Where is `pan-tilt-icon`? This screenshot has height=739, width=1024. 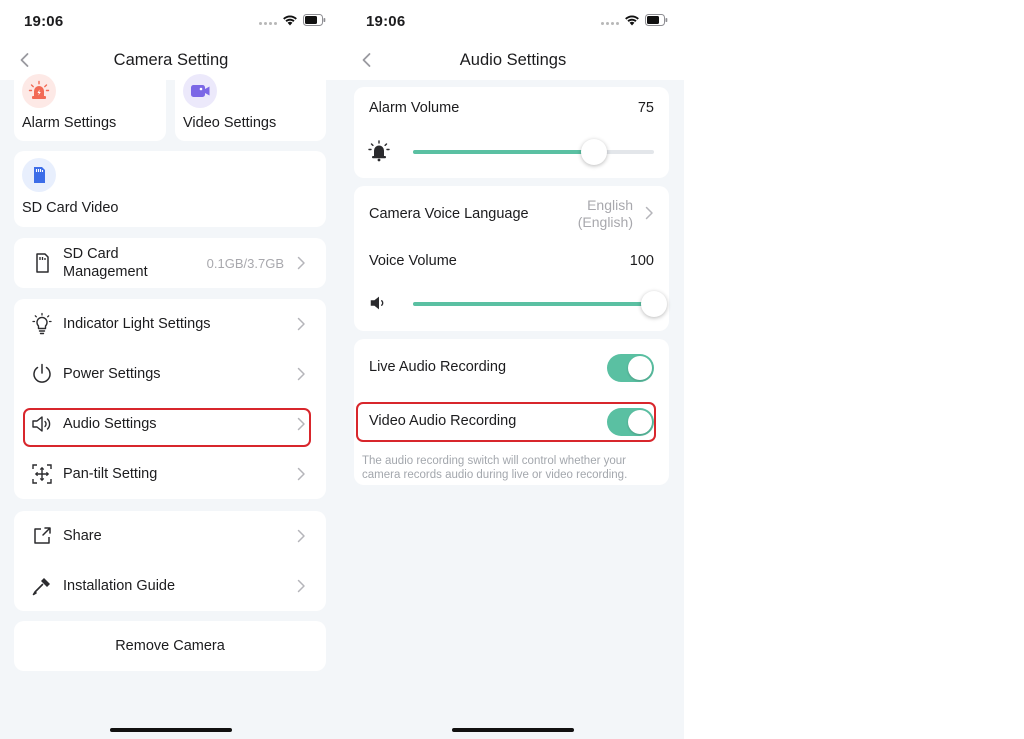
pan-tilt-icon is located at coordinates (42, 474).